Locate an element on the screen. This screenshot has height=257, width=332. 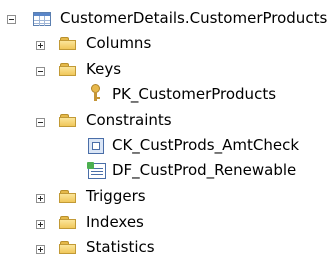
triggers-label: Triggers is located at coordinates (116, 196).